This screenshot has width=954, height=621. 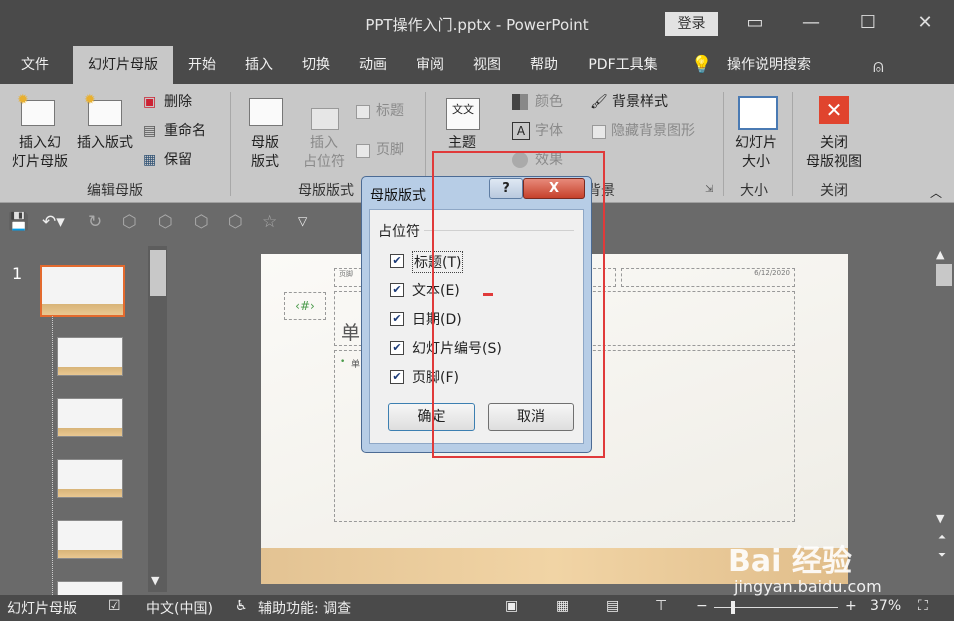 I want to click on slide-size-label-2: 大小, so click(x=756, y=162).